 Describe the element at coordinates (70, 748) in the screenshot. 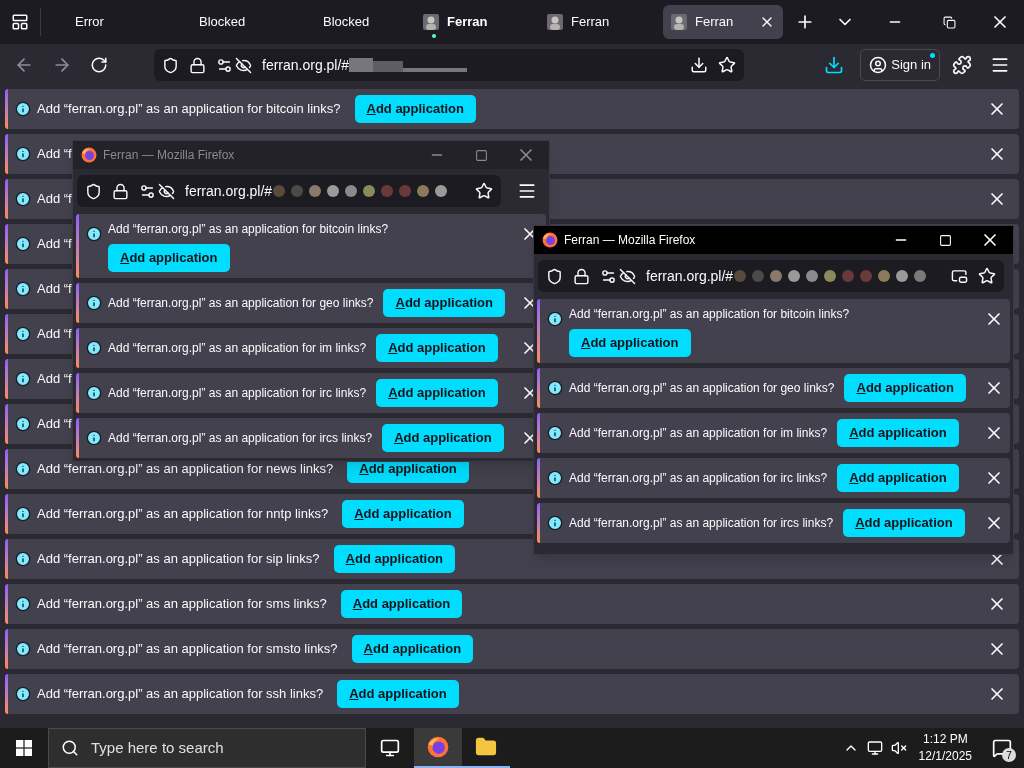

I see `search-icon` at that location.